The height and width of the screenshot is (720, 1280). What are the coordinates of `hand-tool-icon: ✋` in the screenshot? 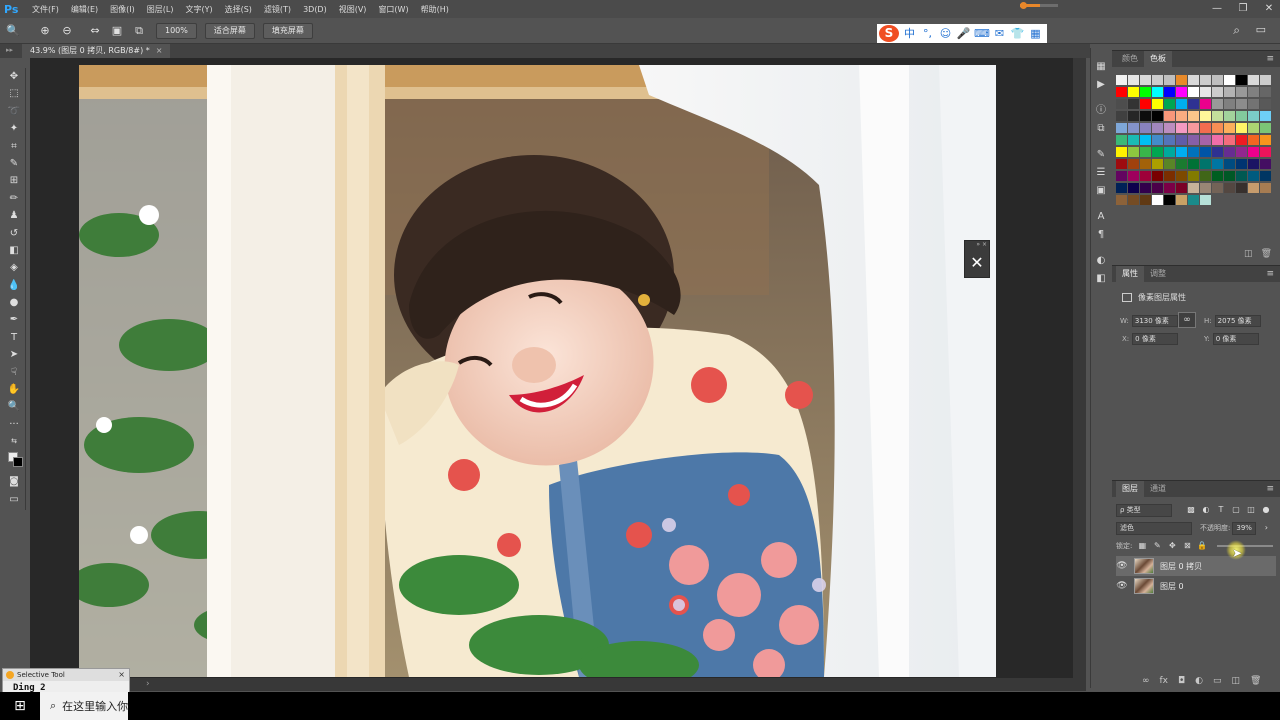 It's located at (14, 389).